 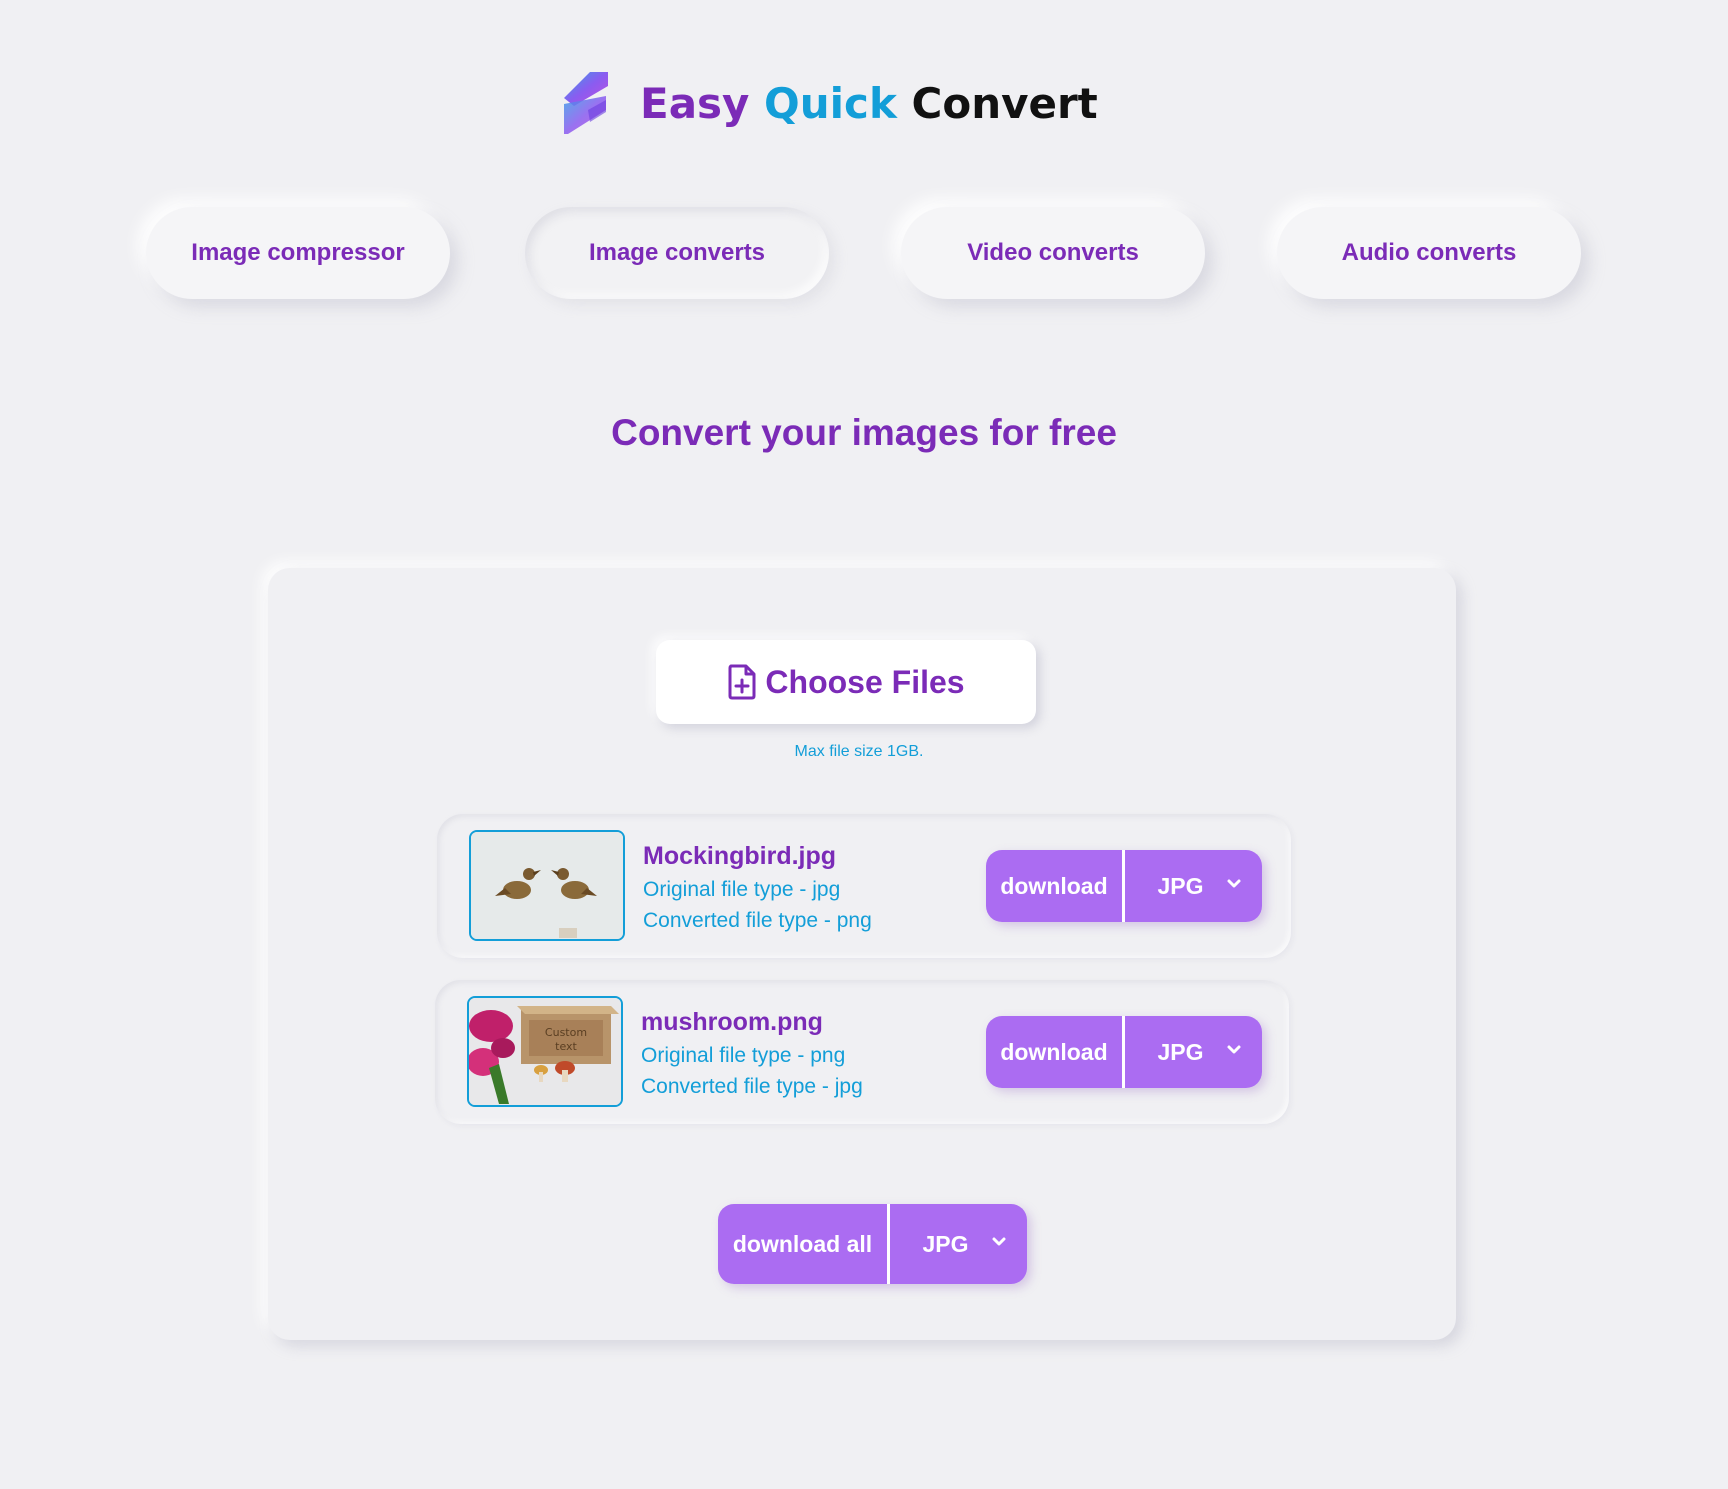 I want to click on choose-files-button: Choose Files, so click(x=846, y=682).